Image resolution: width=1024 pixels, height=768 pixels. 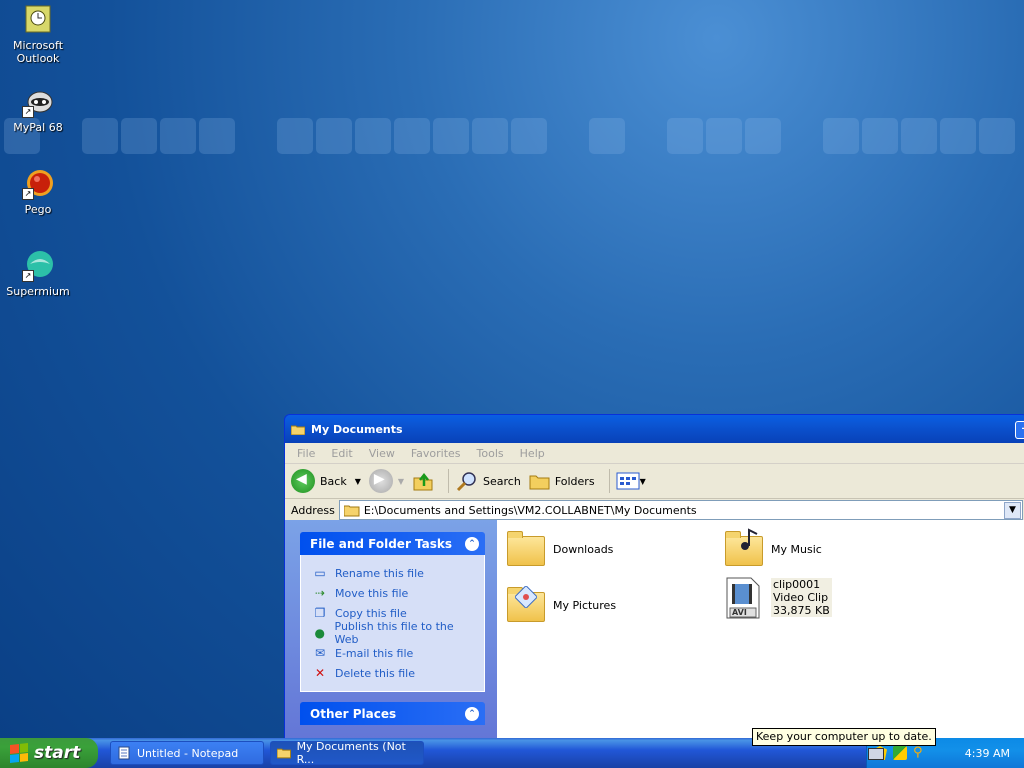 What do you see at coordinates (38, 291) in the screenshot?
I see `desktop-icon-label: Supermium` at bounding box center [38, 291].